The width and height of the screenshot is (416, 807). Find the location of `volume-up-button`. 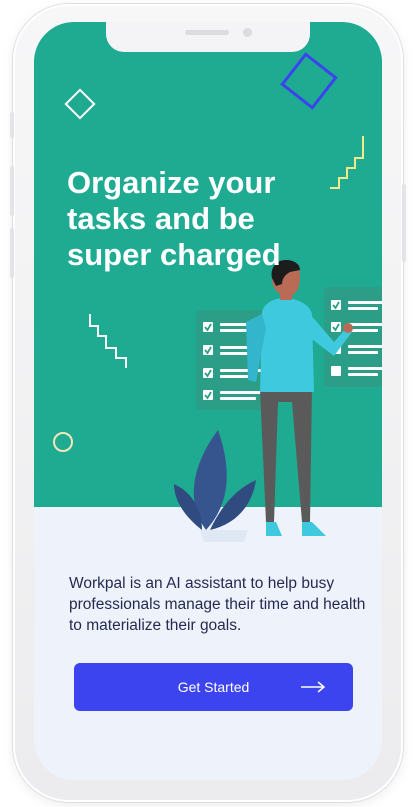

volume-up-button is located at coordinates (12, 191).